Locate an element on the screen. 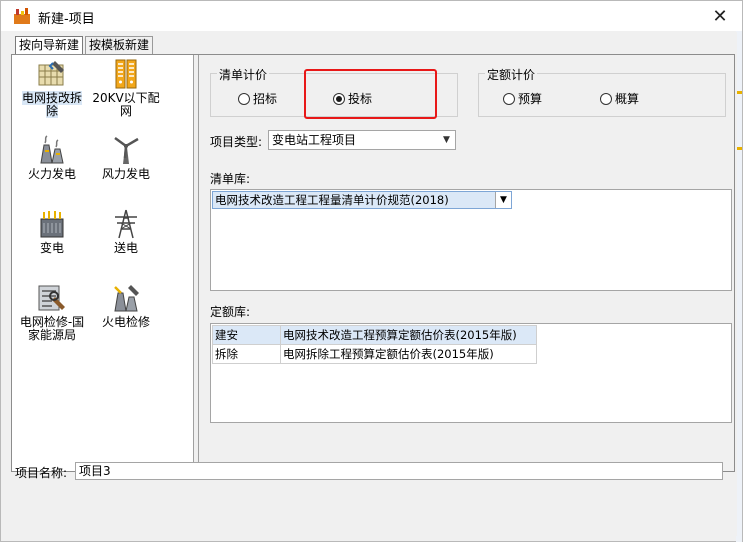 This screenshot has width=743, height=542. close-icon: ✕ is located at coordinates (720, 16).